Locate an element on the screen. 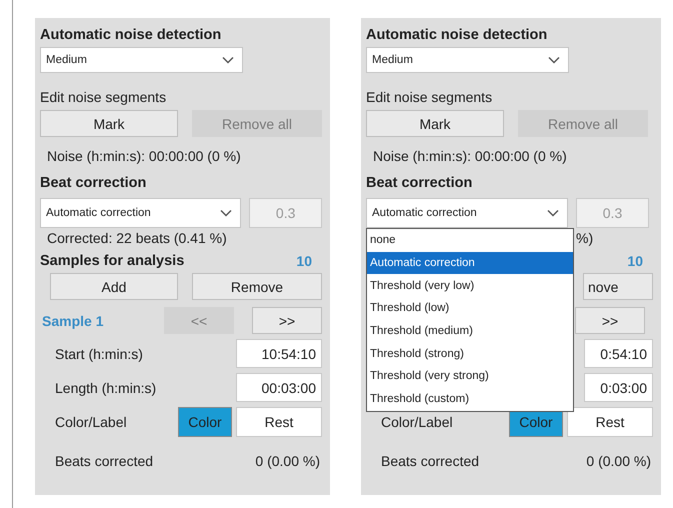  color-button: Color is located at coordinates (205, 422).